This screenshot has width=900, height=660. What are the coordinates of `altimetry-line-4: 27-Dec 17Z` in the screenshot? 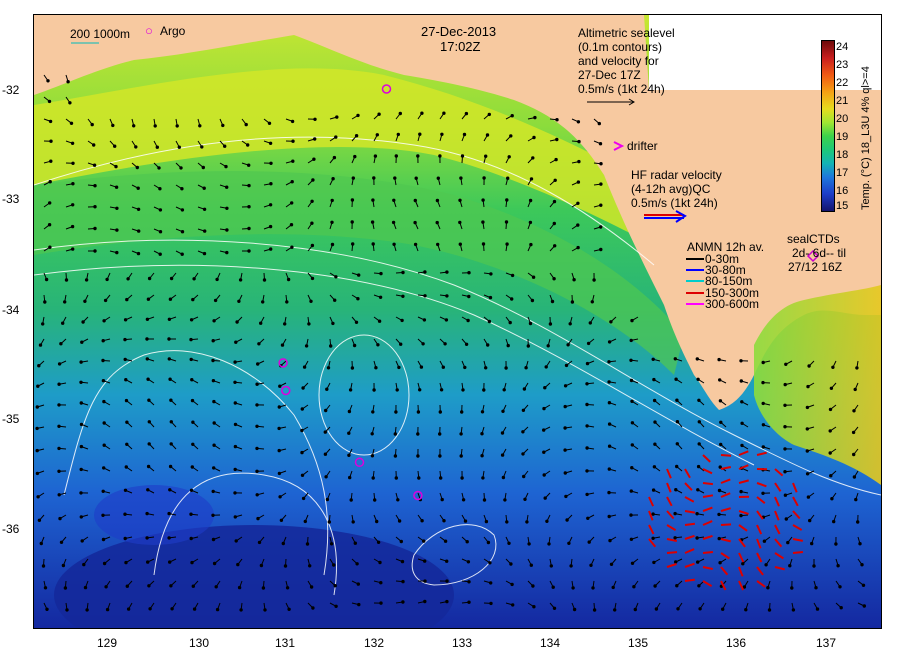 It's located at (609, 75).